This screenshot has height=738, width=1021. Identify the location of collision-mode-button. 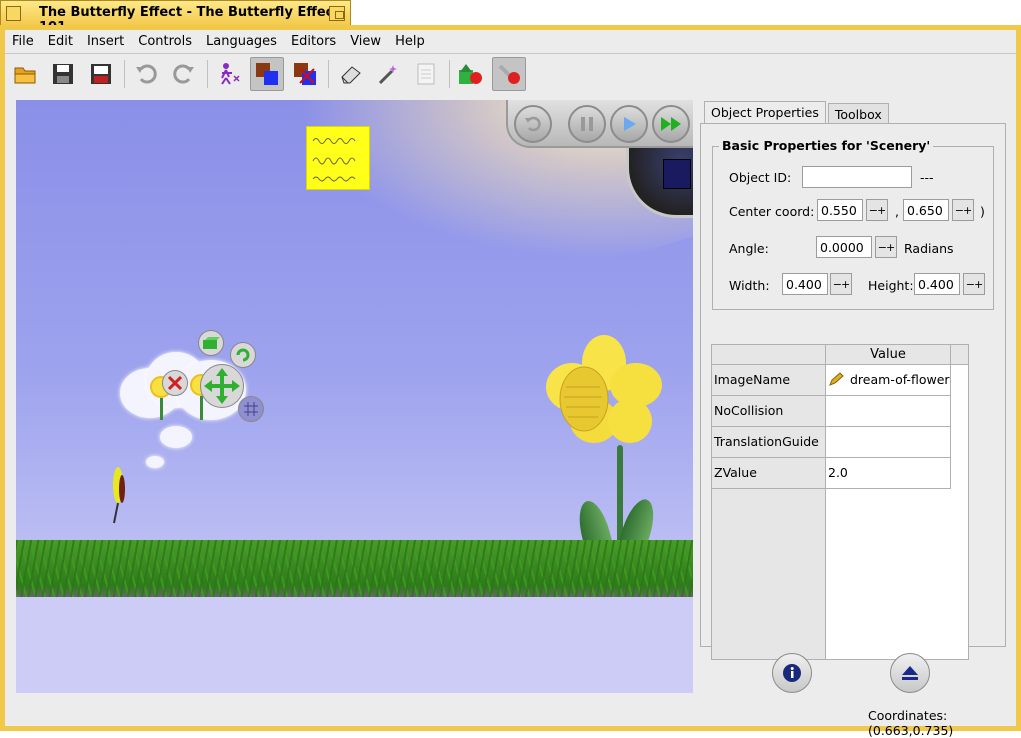
(509, 74).